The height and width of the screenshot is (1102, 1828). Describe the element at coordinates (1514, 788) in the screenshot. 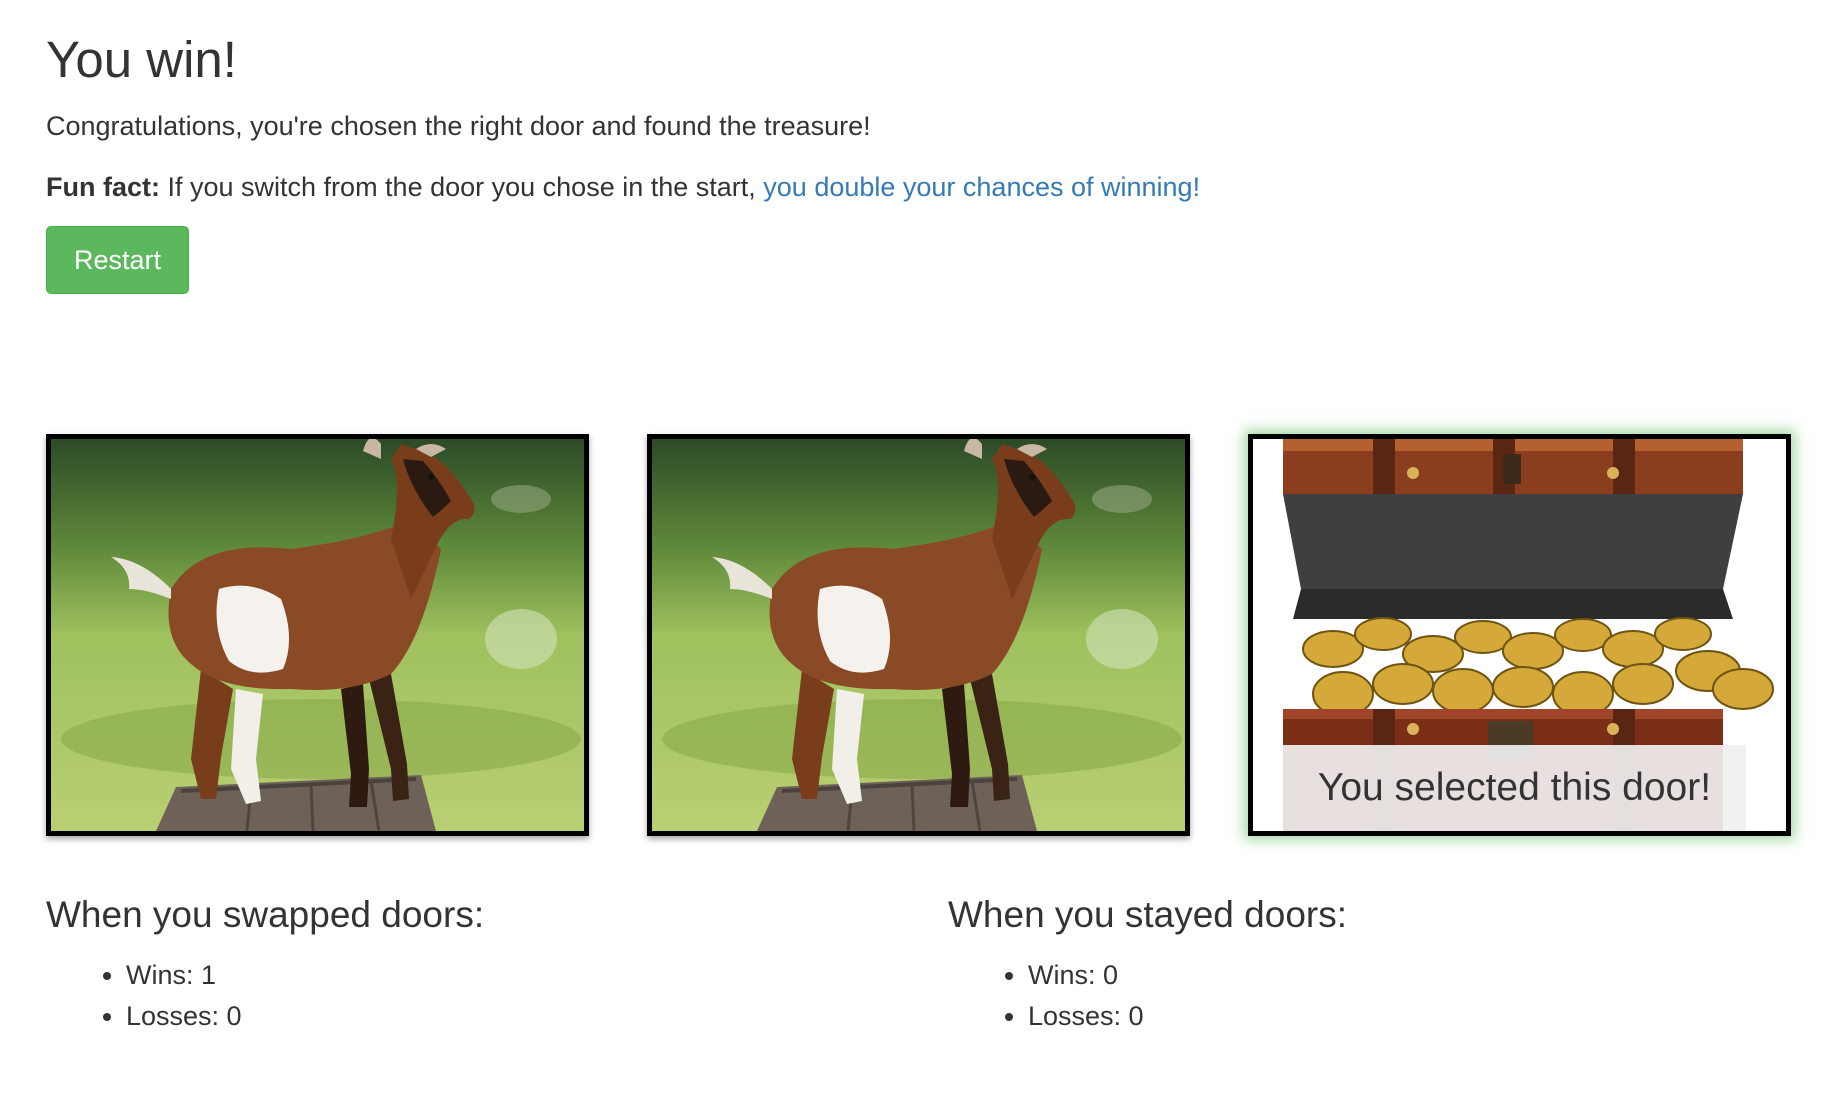

I see `selected-door-caption: You selected this door!` at that location.